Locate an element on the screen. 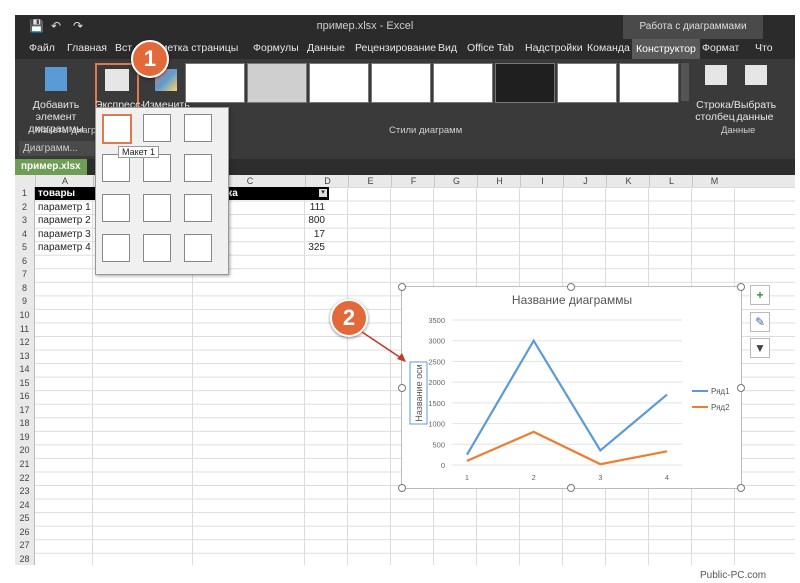  chart-elements-button: + is located at coordinates (760, 295).